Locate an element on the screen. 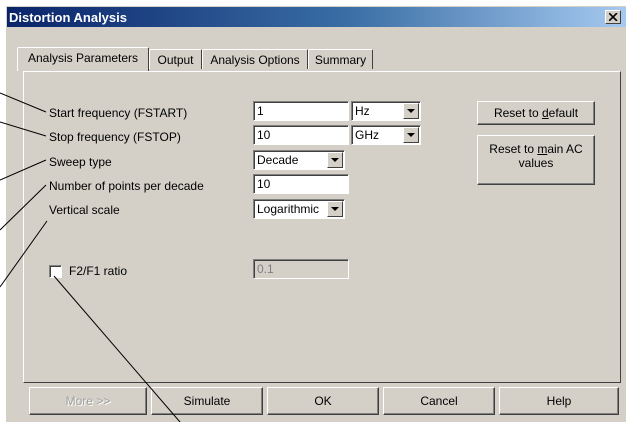  simulate-button-label: Simulate is located at coordinates (207, 401).